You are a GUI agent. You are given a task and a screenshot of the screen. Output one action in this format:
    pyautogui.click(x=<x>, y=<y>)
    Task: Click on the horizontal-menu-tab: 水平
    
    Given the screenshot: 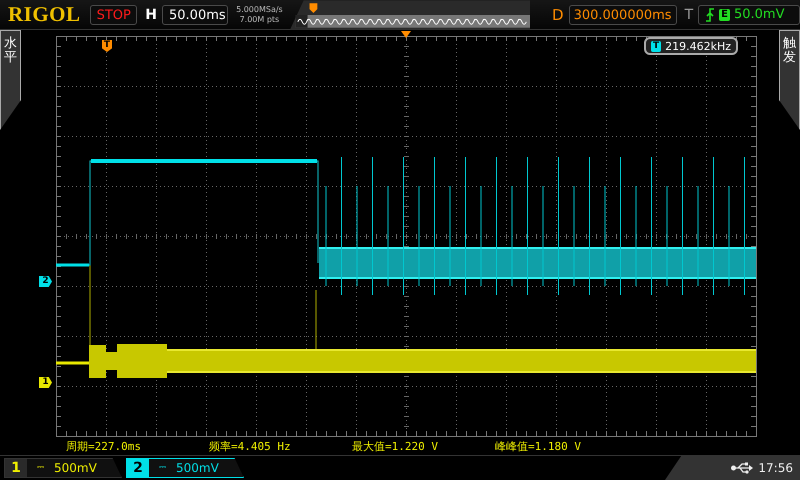 What is the action you would take?
    pyautogui.click(x=10, y=80)
    